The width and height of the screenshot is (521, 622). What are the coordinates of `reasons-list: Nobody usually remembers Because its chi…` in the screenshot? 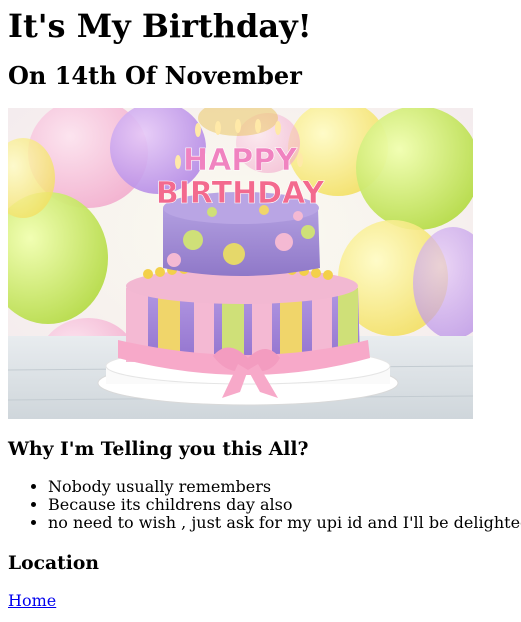 It's located at (264, 505).